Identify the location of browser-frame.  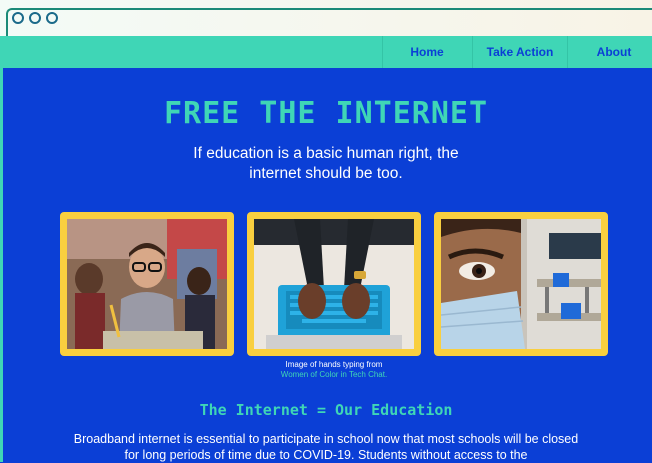
(329, 22).